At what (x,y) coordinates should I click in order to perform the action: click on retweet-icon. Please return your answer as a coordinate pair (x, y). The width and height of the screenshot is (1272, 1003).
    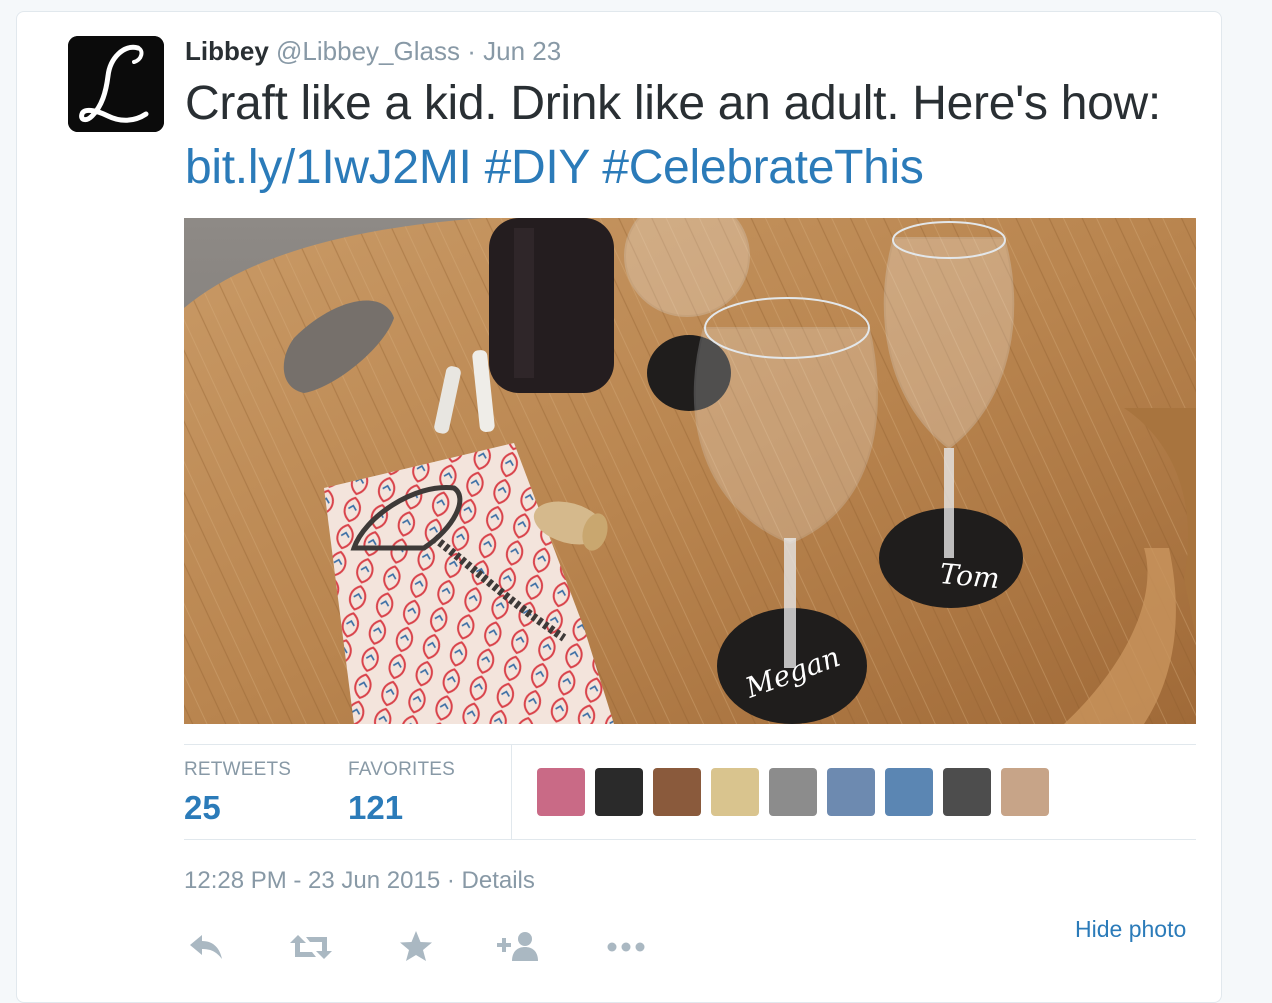
    Looking at the image, I should click on (309, 947).